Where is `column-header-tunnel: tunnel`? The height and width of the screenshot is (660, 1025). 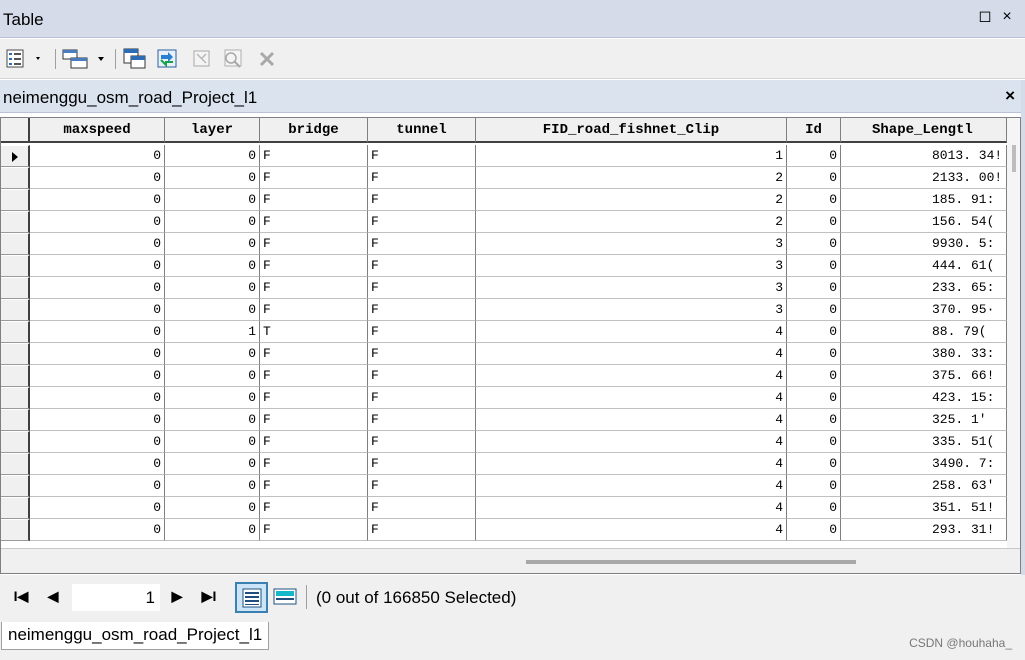 column-header-tunnel: tunnel is located at coordinates (422, 130).